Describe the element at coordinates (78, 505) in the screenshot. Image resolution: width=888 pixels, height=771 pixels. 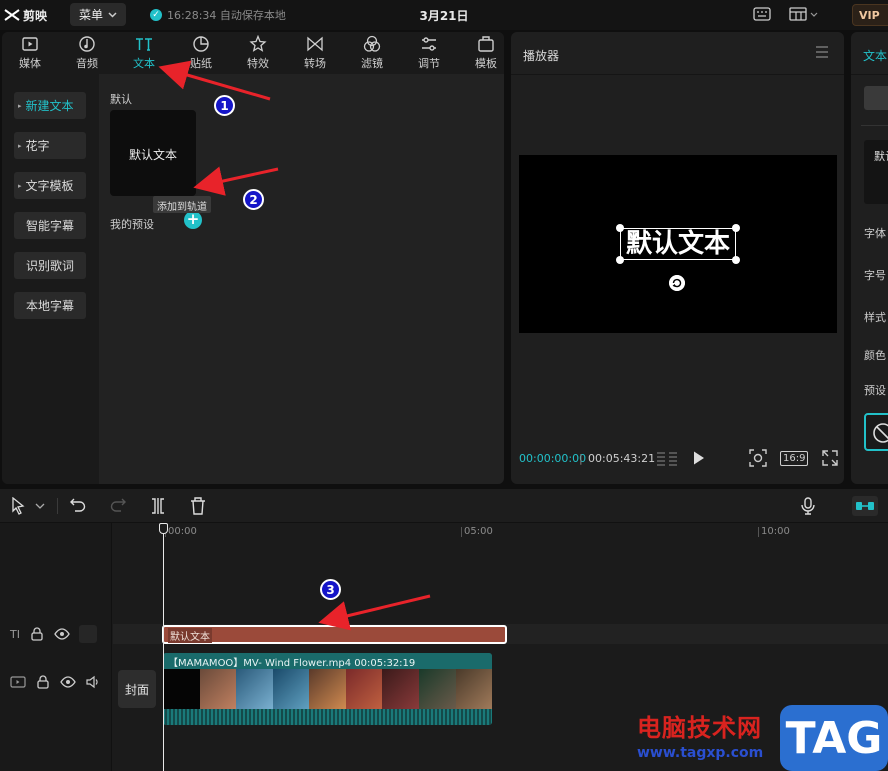
I see `undo-icon` at that location.